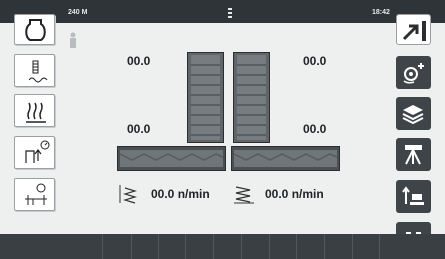  What do you see at coordinates (244, 195) in the screenshot?
I see `spring-icon-right` at bounding box center [244, 195].